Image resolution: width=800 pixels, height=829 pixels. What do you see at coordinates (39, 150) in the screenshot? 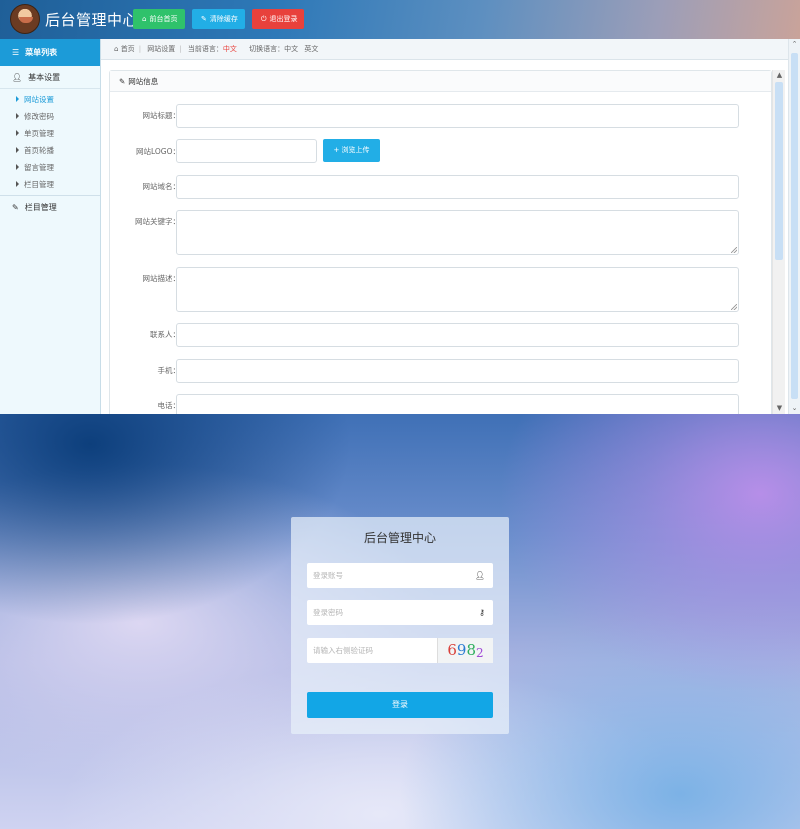
I see `sidebar-item-label: 首页轮播` at bounding box center [39, 150].